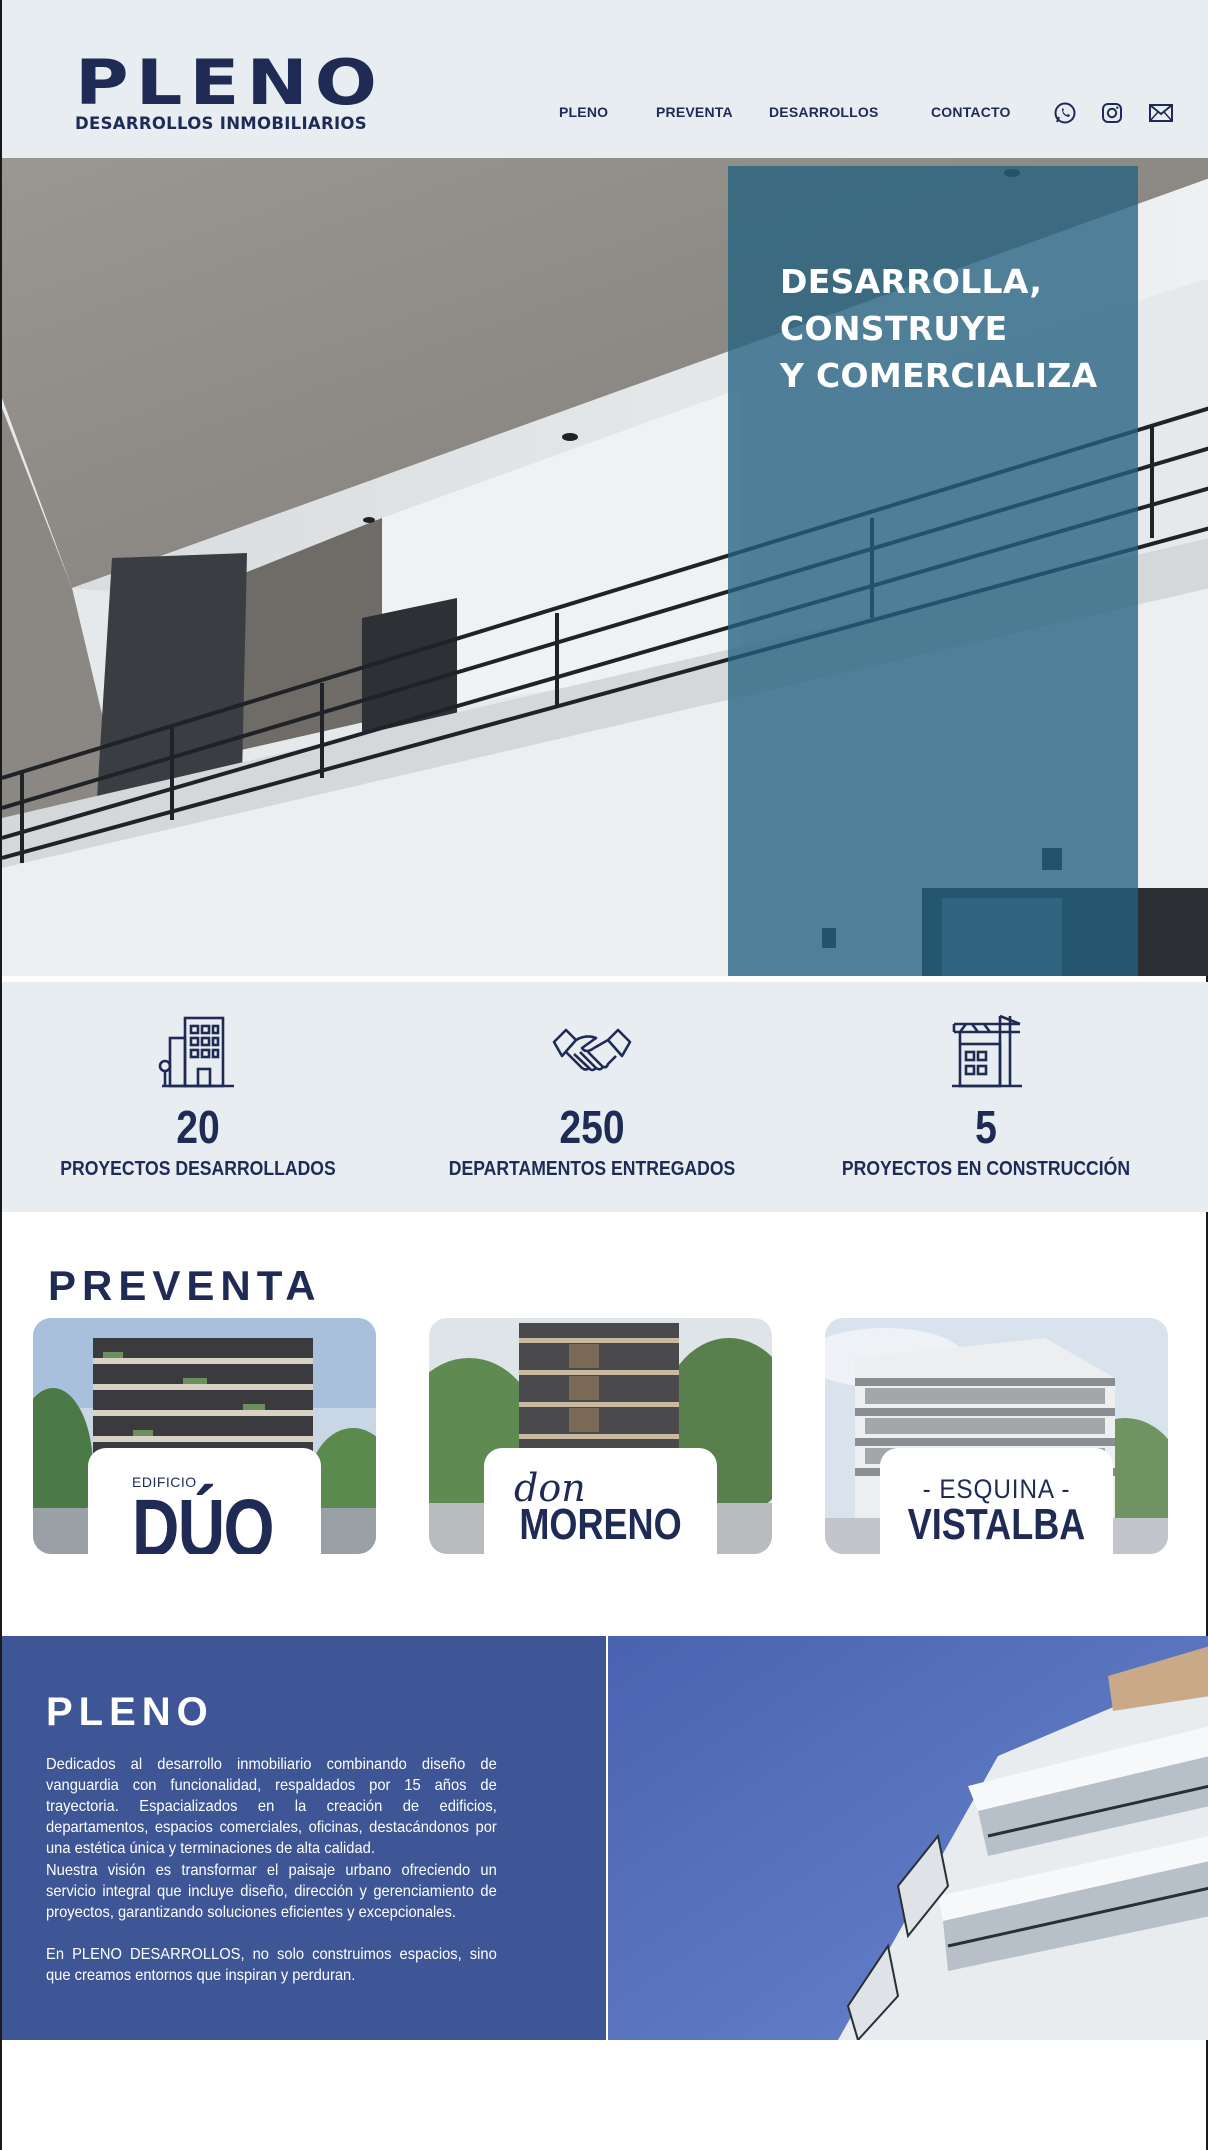 Image resolution: width=1208 pixels, height=2150 pixels. I want to click on moreno-logo-label: don MORENO, so click(600, 1501).